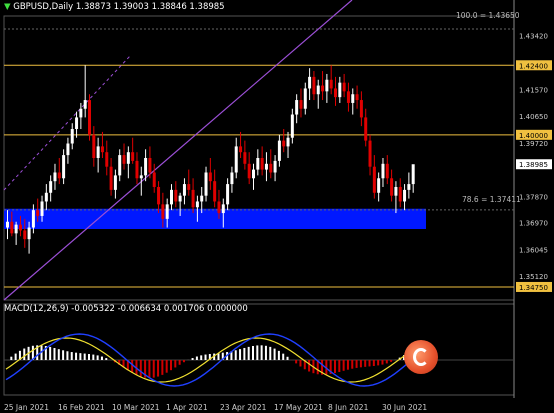 The width and height of the screenshot is (554, 413). I want to click on symbol-icon: ▼, so click(7, 7).